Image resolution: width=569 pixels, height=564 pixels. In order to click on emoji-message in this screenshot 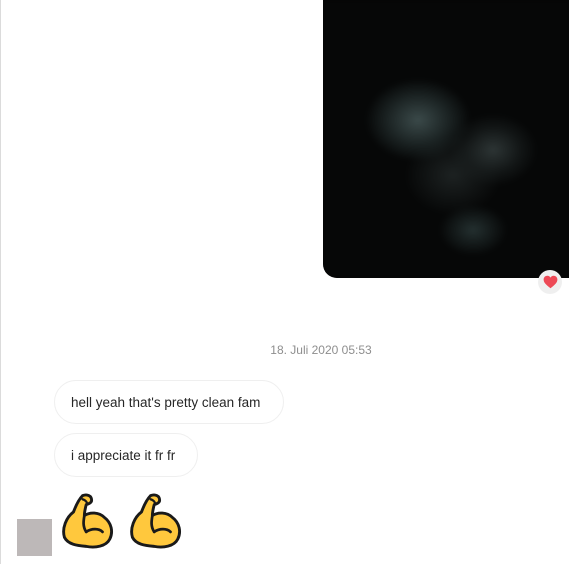, I will do `click(122, 521)`.